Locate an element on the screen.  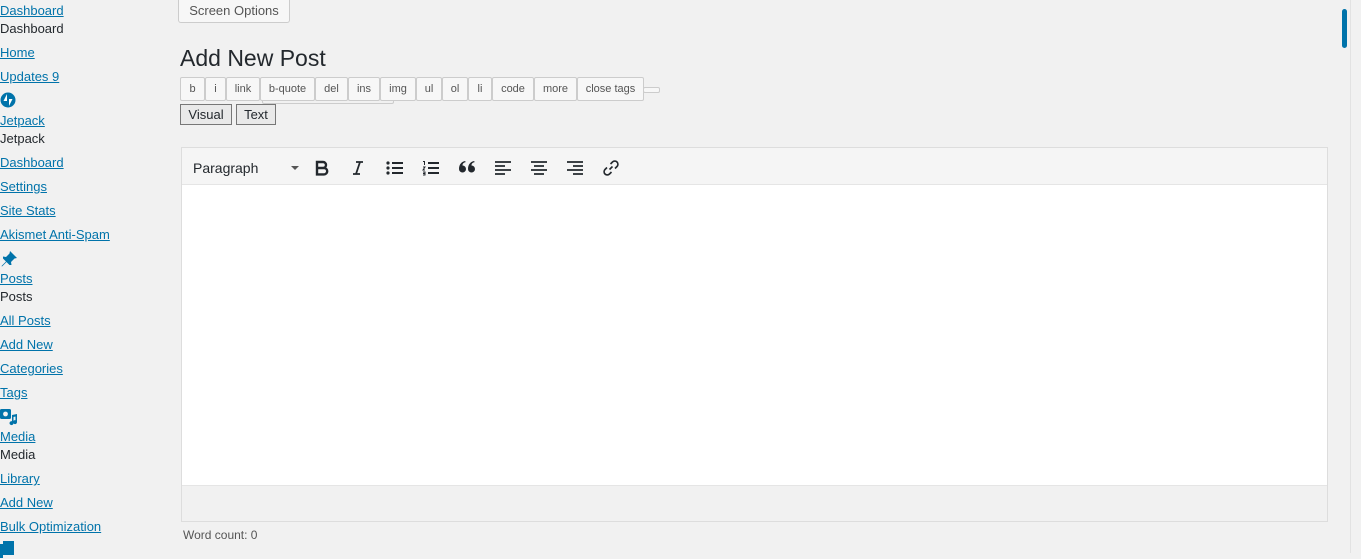
submenu-link-home: Home is located at coordinates (17, 52).